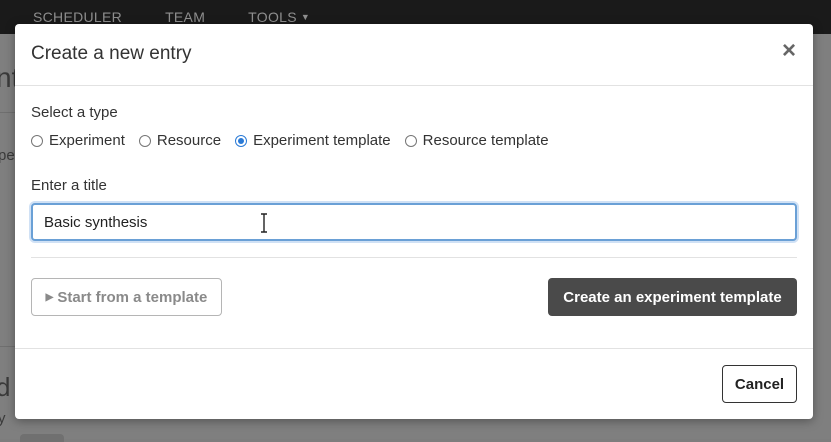 This screenshot has width=831, height=442. What do you see at coordinates (185, 17) in the screenshot?
I see `nav-team: TEAM` at bounding box center [185, 17].